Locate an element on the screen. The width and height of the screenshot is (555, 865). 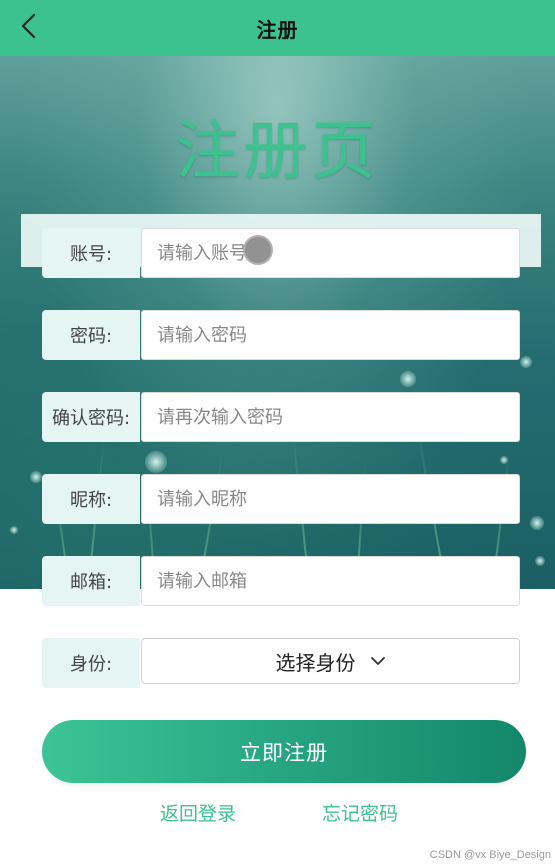
confirm-password-row: 确认密码: is located at coordinates (281, 417).